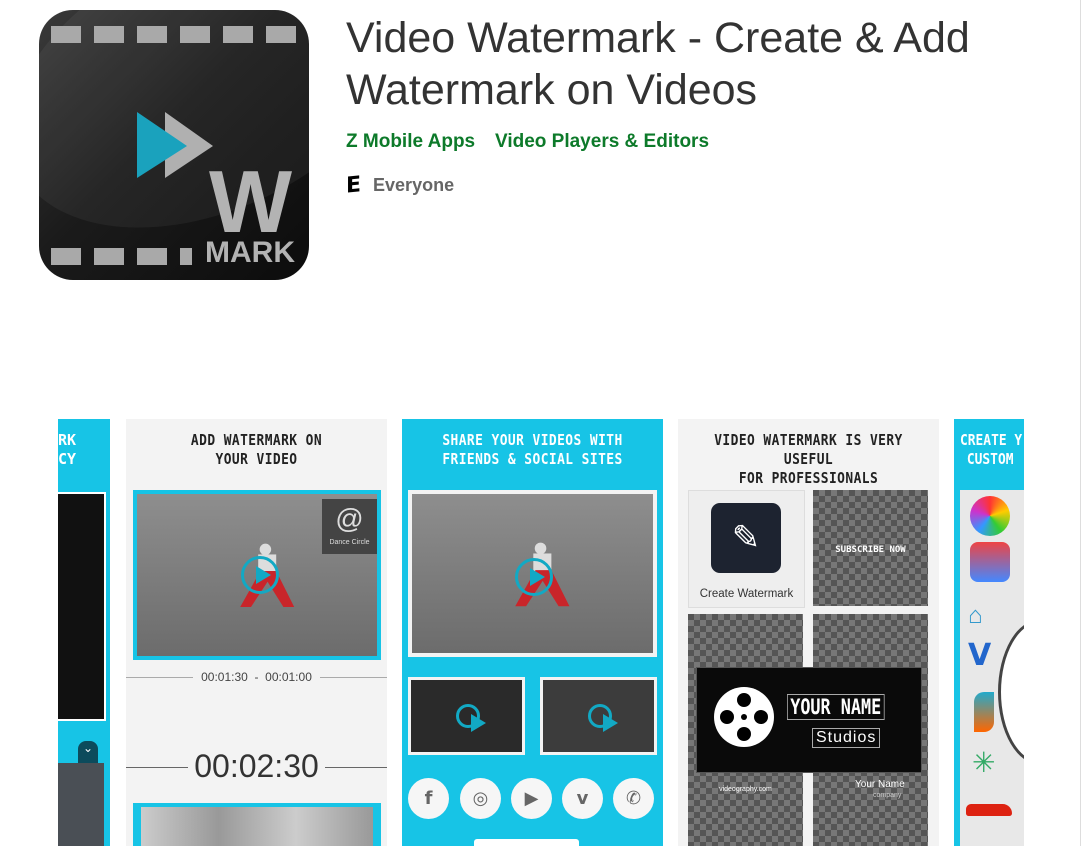 This screenshot has height=846, width=1084. What do you see at coordinates (257, 824) in the screenshot?
I see `timeline-strip` at bounding box center [257, 824].